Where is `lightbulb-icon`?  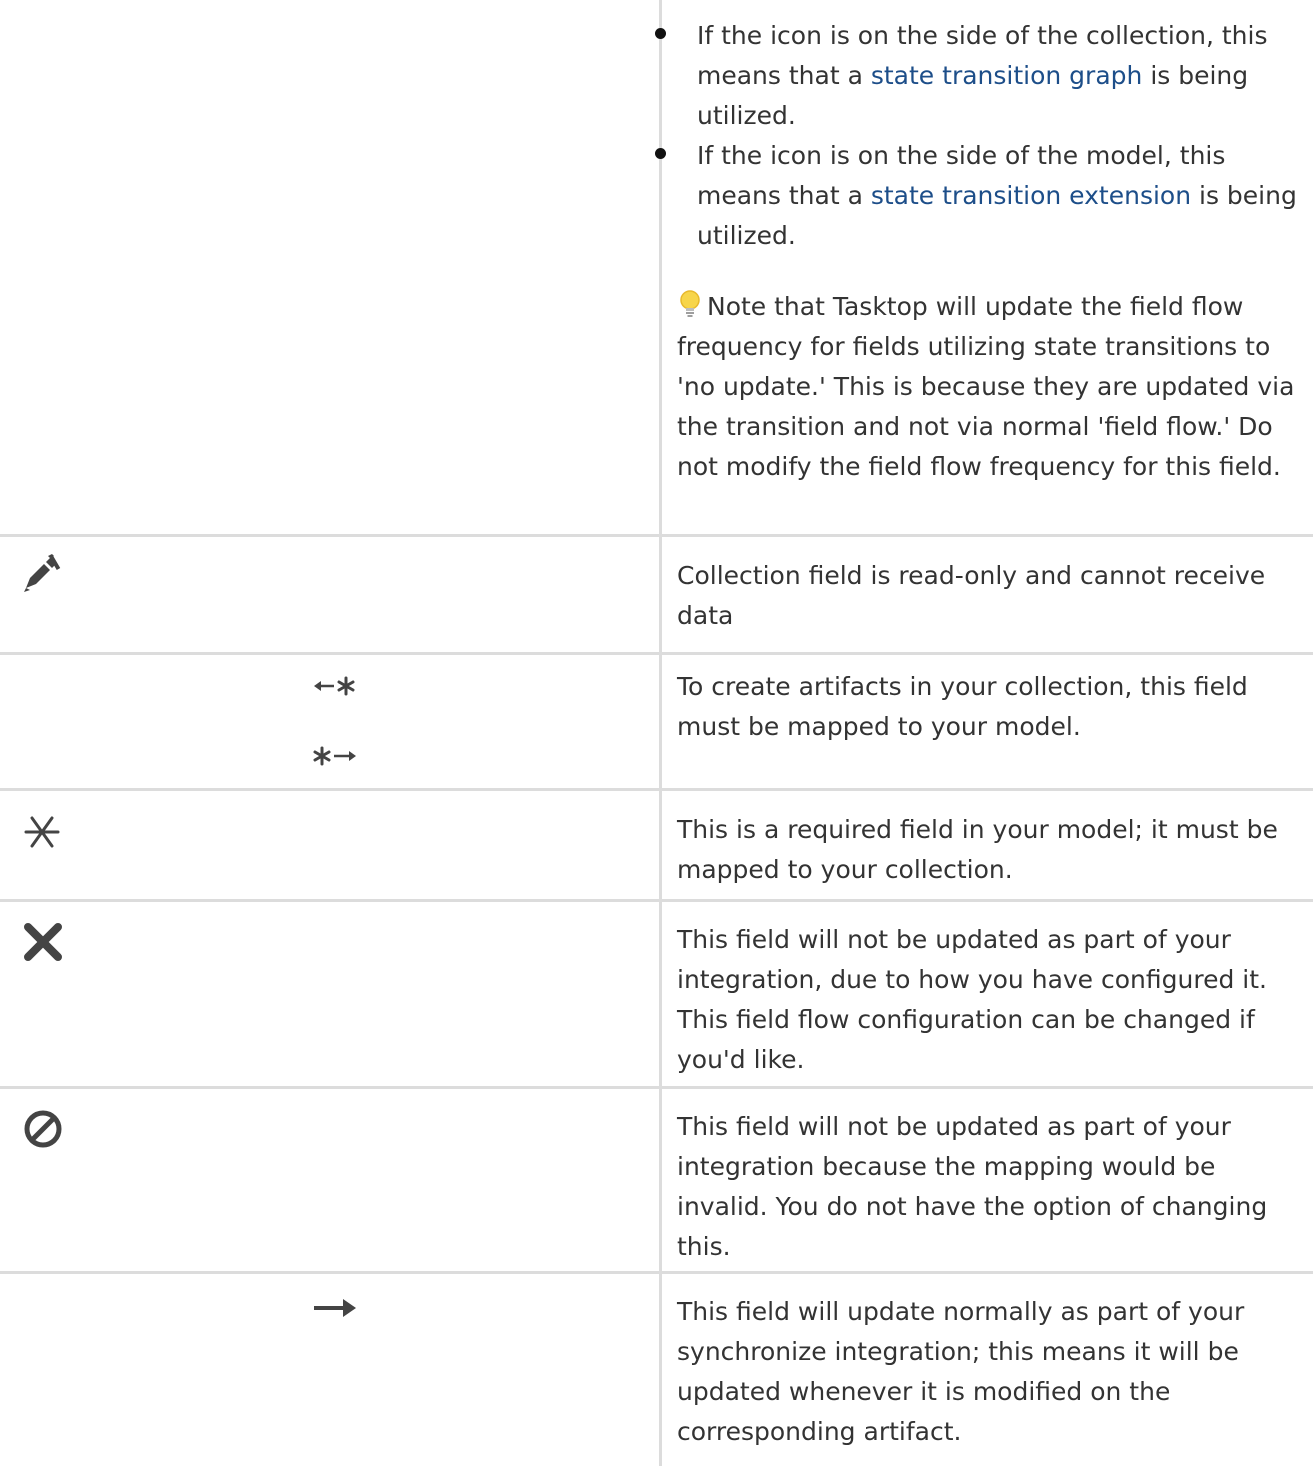 lightbulb-icon is located at coordinates (690, 303).